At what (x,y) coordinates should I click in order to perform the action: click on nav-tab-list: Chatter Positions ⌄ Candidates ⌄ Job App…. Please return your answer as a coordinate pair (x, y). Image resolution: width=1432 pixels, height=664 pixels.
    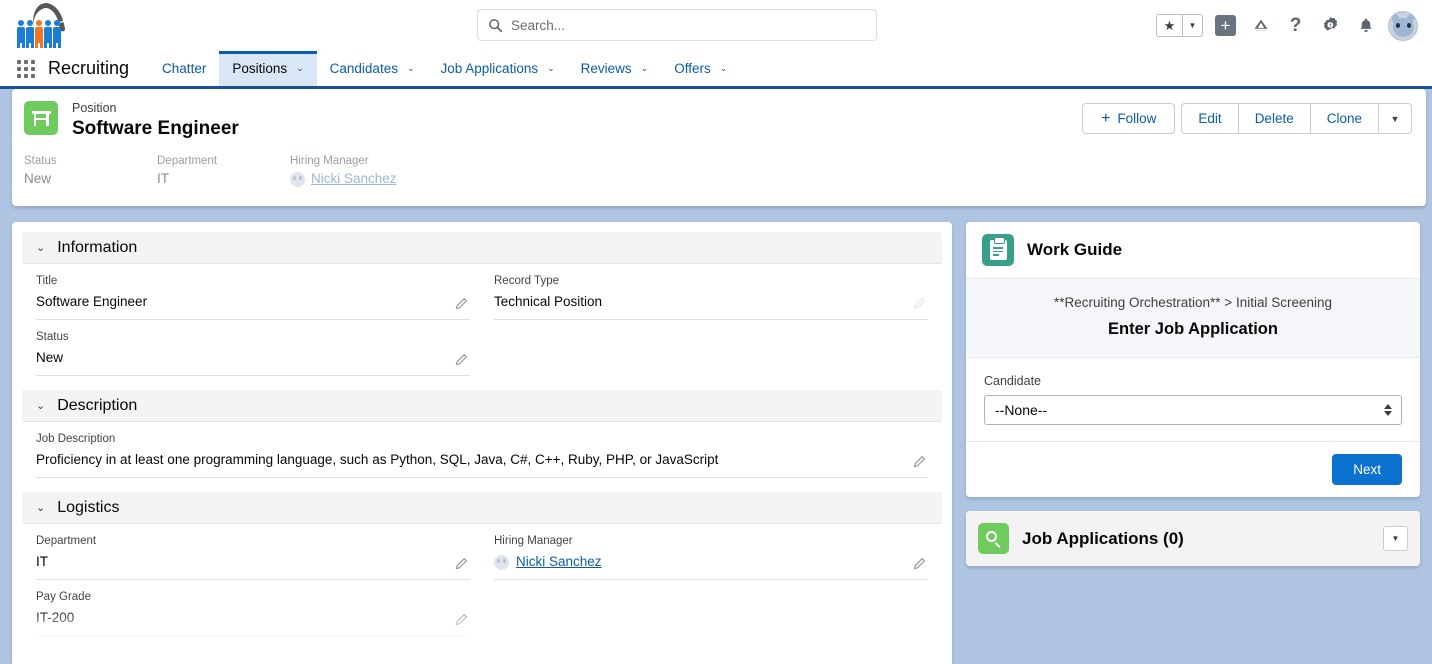
    Looking at the image, I should click on (444, 68).